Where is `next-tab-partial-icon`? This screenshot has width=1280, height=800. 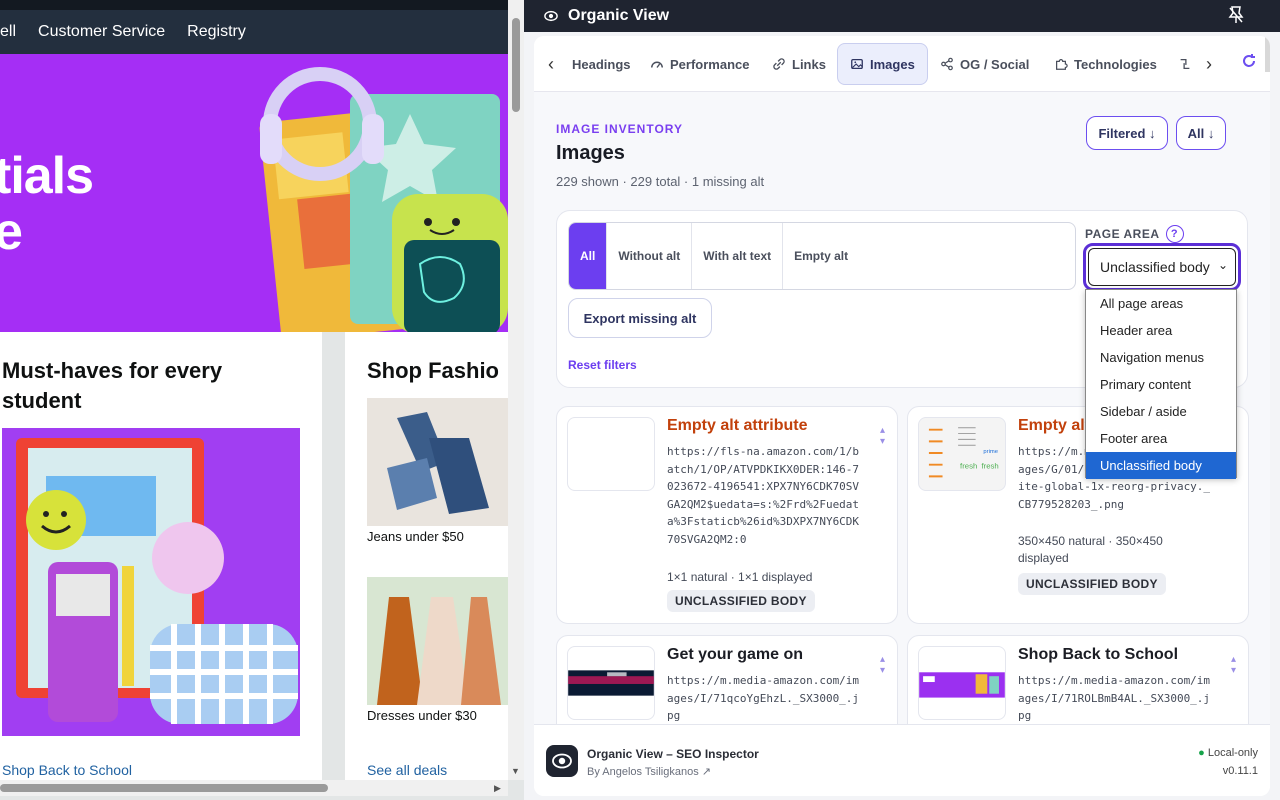 next-tab-partial-icon is located at coordinates (1185, 64).